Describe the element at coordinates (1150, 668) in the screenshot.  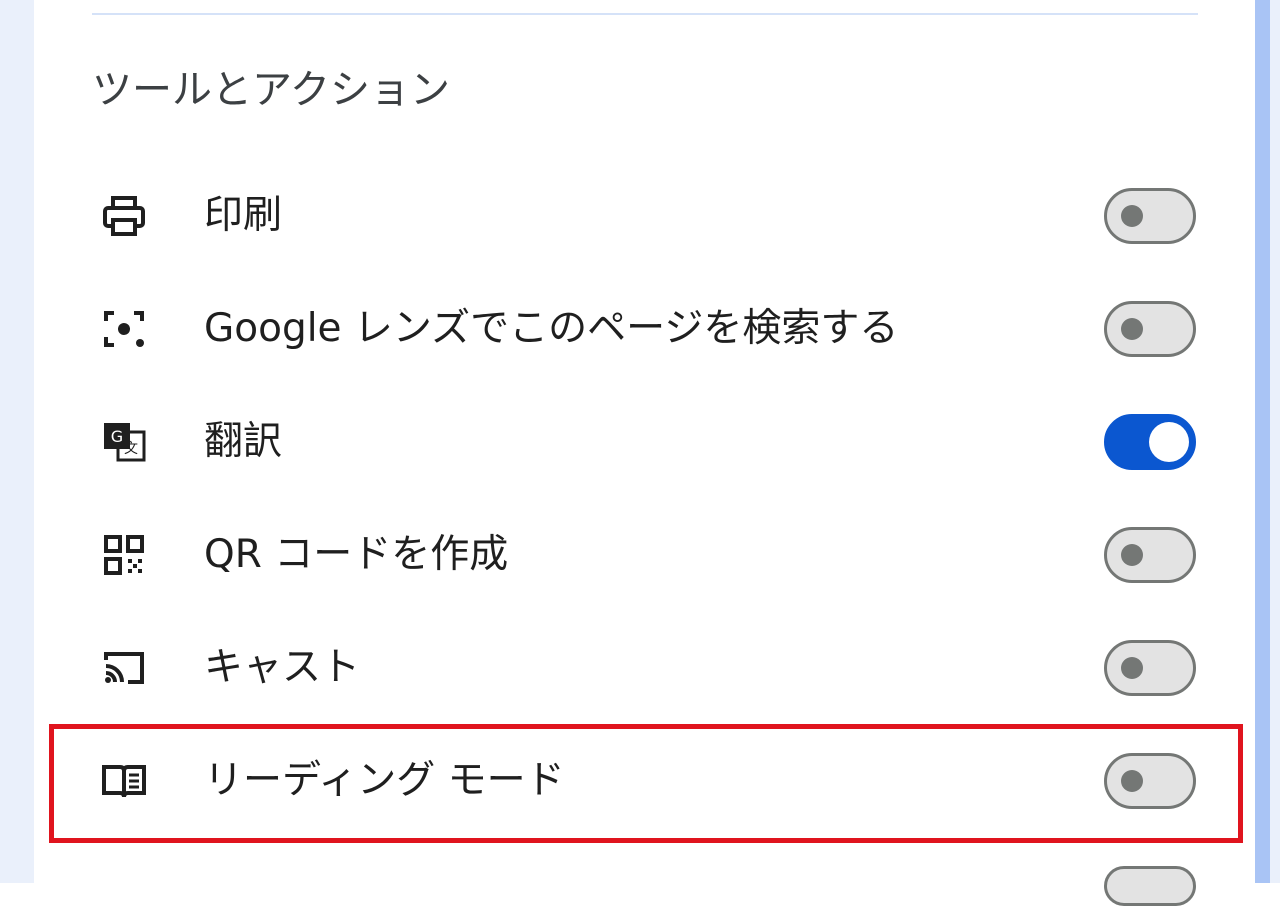
I see `toggle-cast` at that location.